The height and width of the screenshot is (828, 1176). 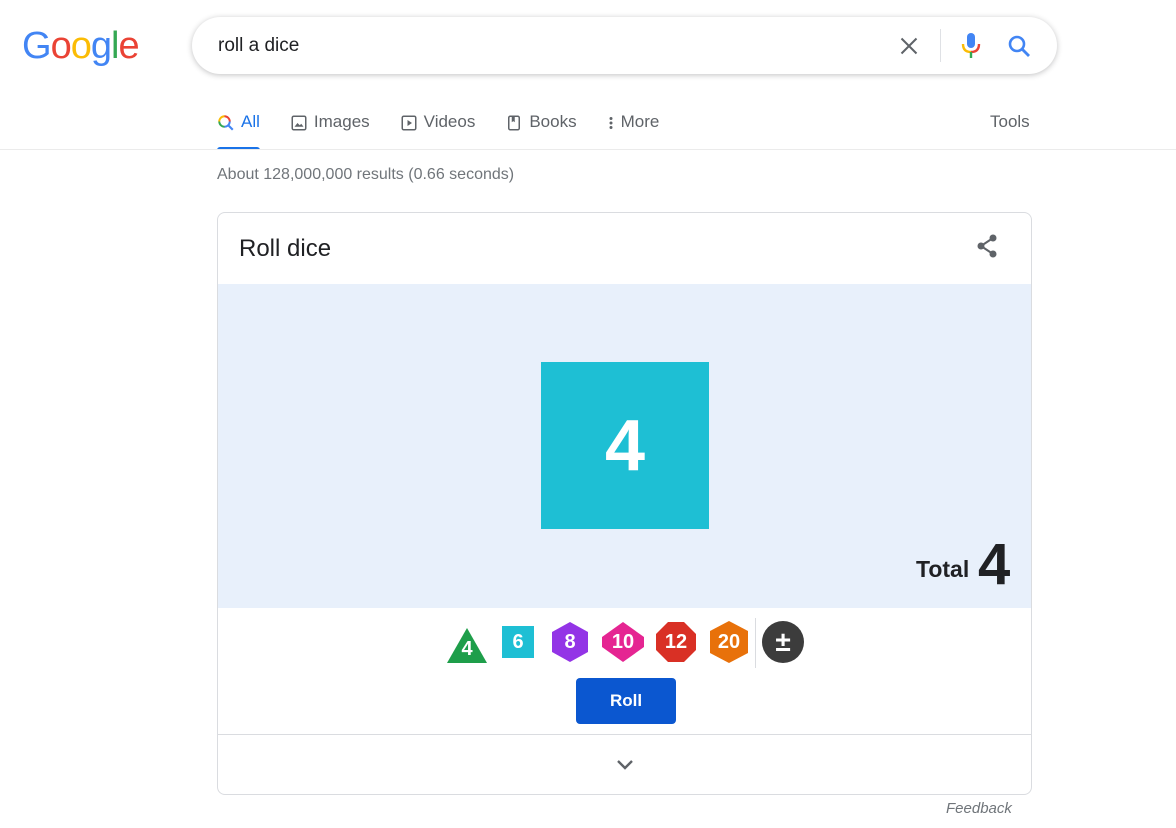 I want to click on d8-button: 8, so click(x=570, y=642).